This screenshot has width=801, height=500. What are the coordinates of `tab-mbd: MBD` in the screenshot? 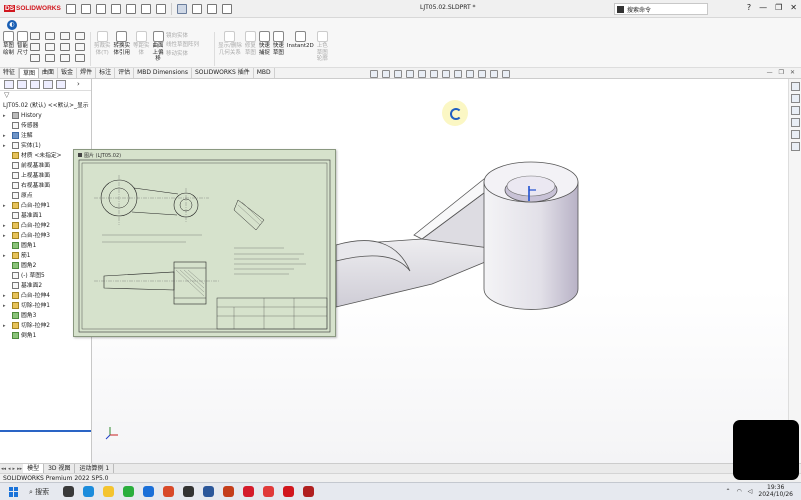 It's located at (264, 73).